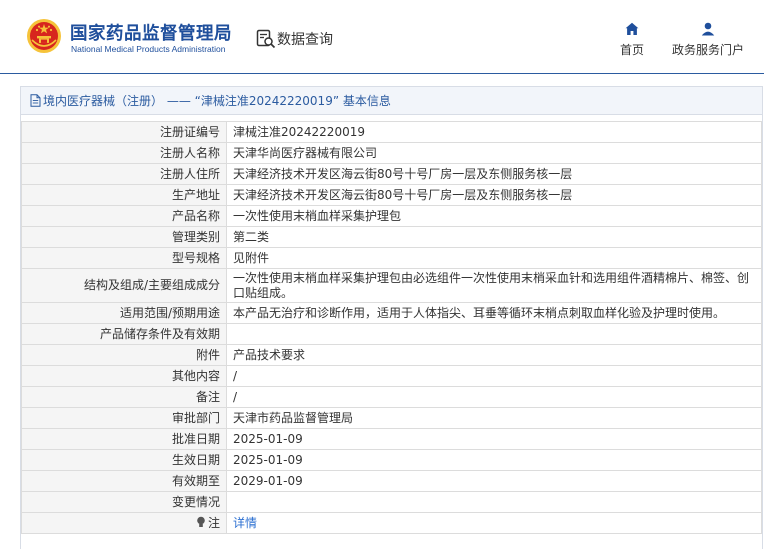  I want to click on table-row: 型号规格 见附件, so click(391, 258).